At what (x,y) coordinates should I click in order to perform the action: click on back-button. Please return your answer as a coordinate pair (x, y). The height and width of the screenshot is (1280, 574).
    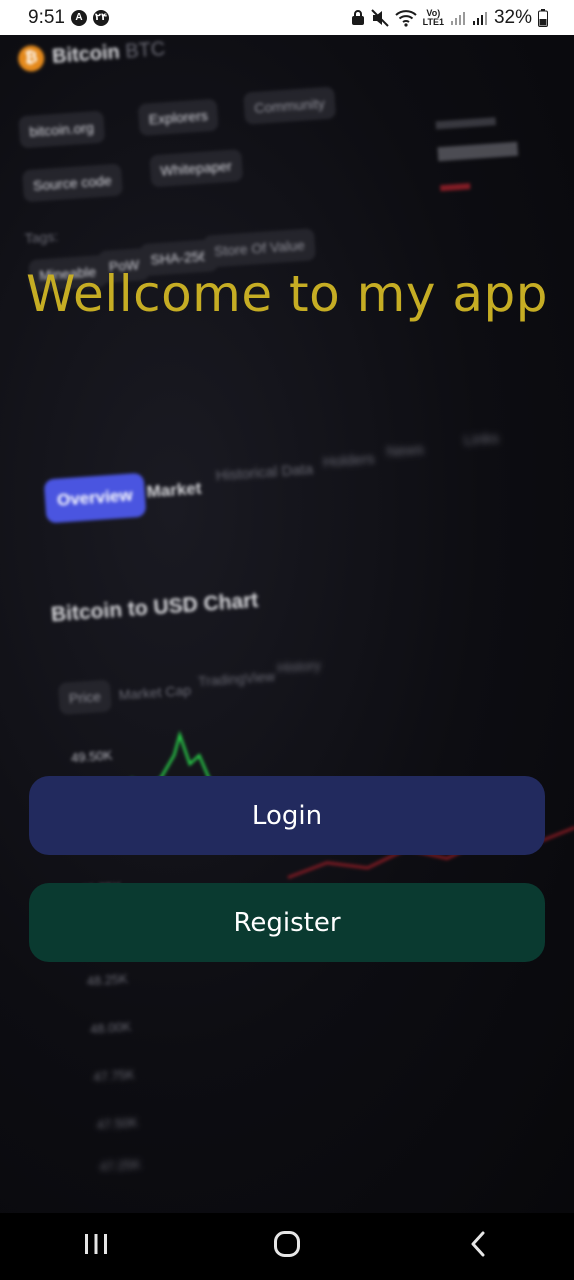
    Looking at the image, I should click on (478, 1246).